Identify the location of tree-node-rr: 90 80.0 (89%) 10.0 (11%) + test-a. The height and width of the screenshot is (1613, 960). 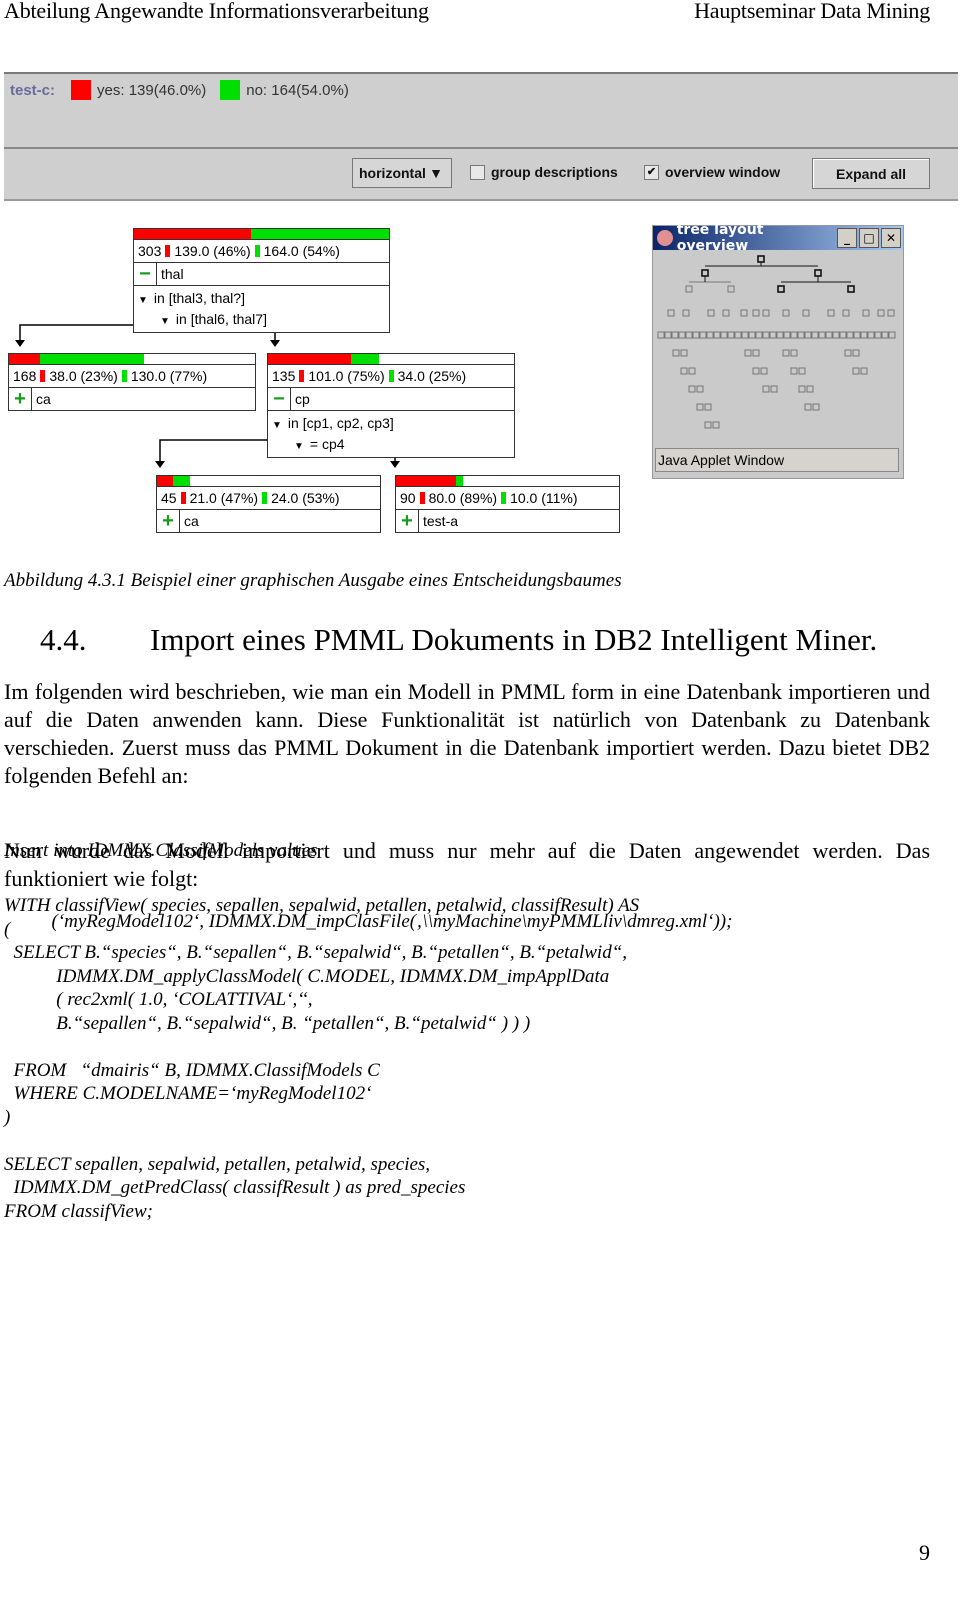
(507, 504).